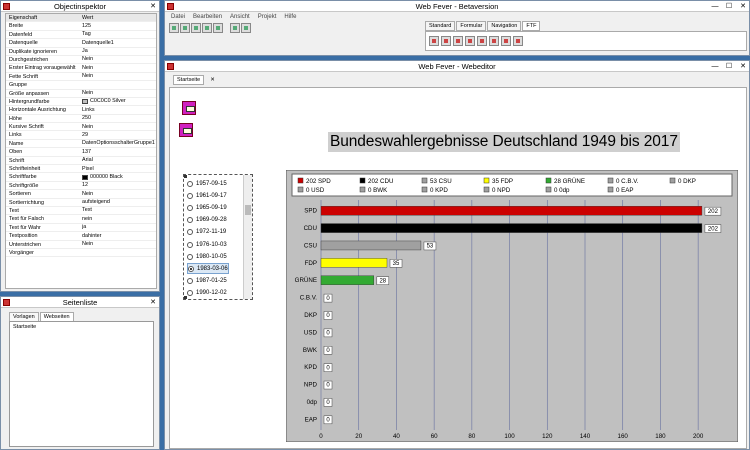  What do you see at coordinates (207, 293) in the screenshot?
I see `date-radio-option: 1990-12-02` at bounding box center [207, 293].